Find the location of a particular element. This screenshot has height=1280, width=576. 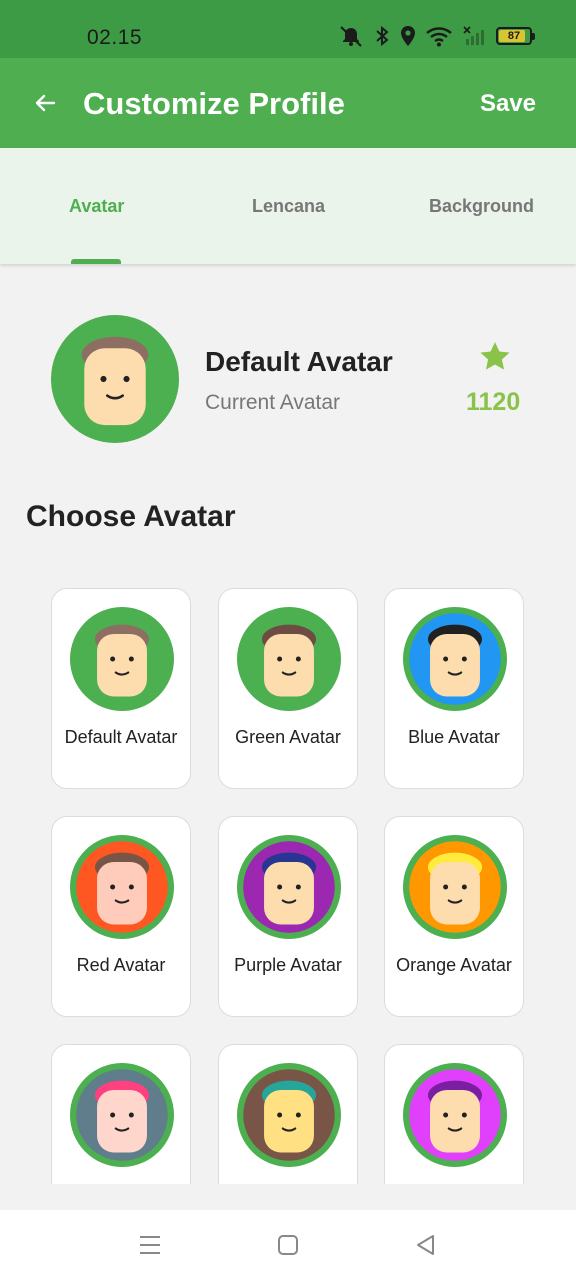

active-tab-indicator is located at coordinates (96, 261).